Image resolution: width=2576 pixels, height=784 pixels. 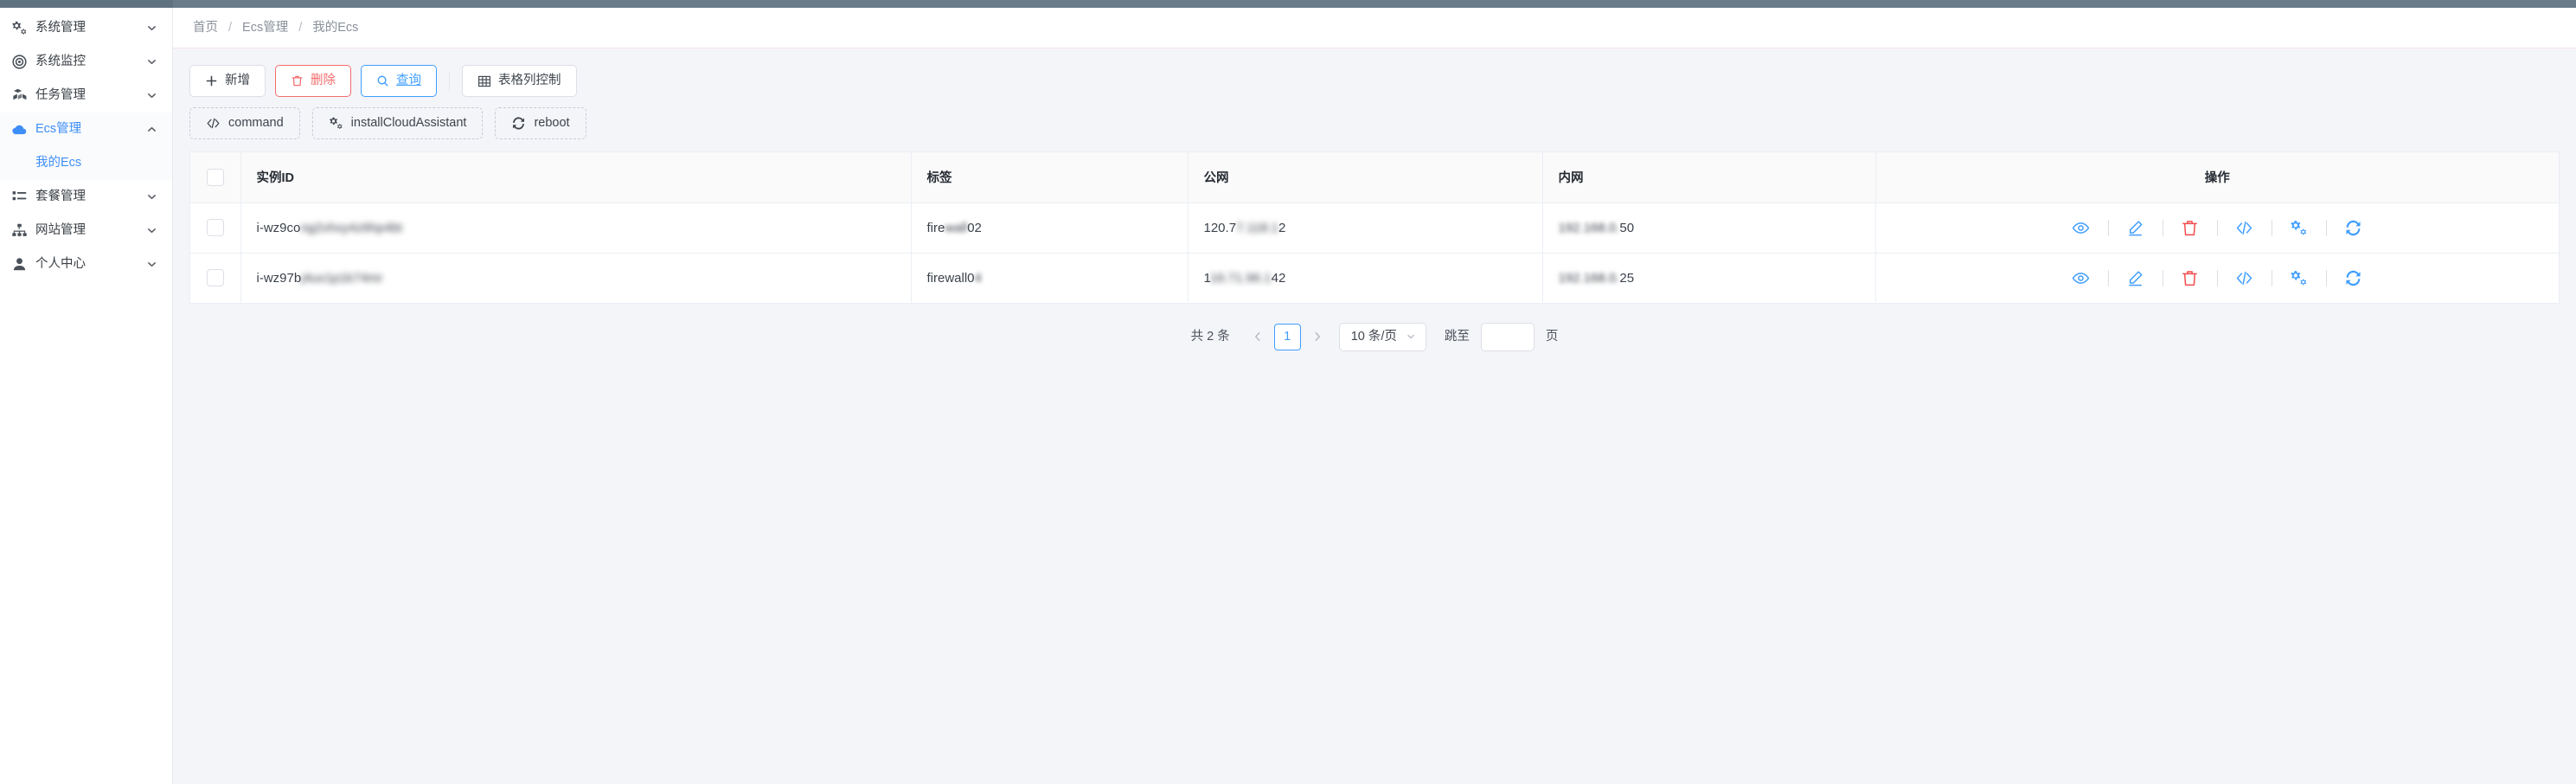 I want to click on sidebar-group-ecs: Ecs管理 我的Ecs, so click(x=86, y=146).